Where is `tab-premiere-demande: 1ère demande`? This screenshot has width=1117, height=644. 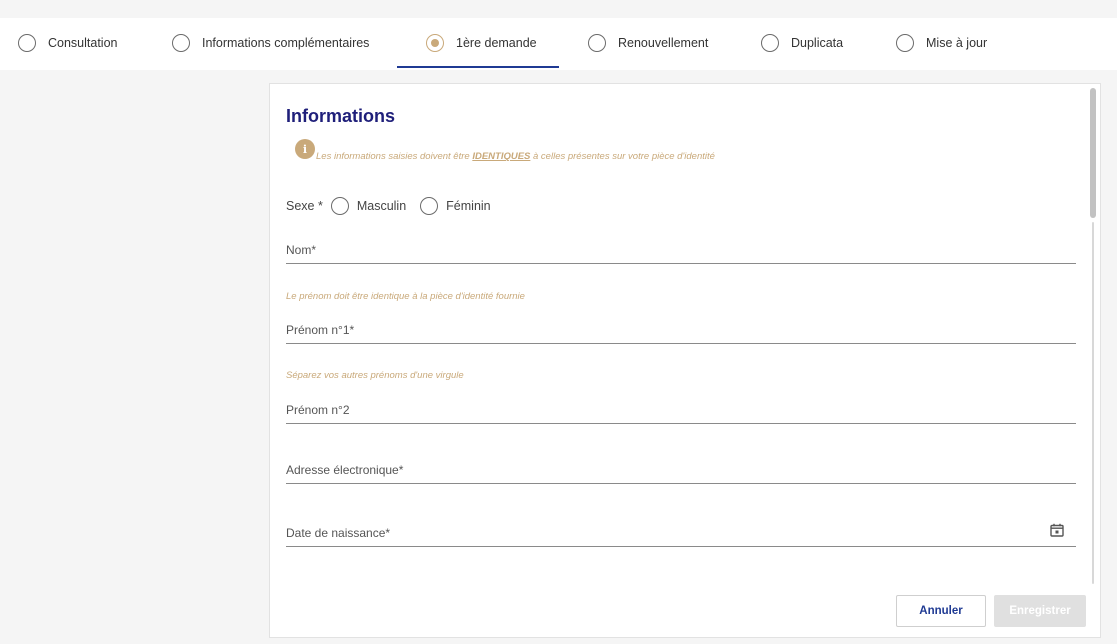
tab-premiere-demande: 1ère demande is located at coordinates (481, 43).